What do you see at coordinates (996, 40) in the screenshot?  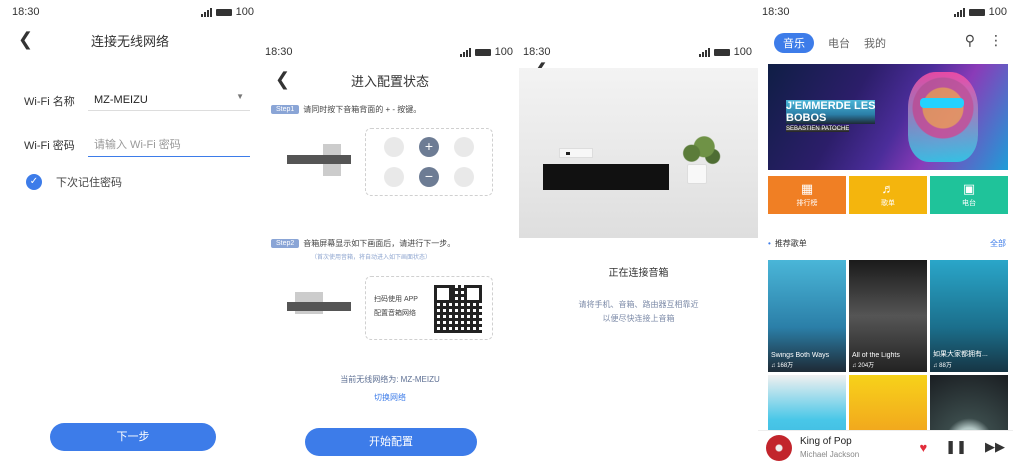 I see `more-icon: ⋮` at bounding box center [996, 40].